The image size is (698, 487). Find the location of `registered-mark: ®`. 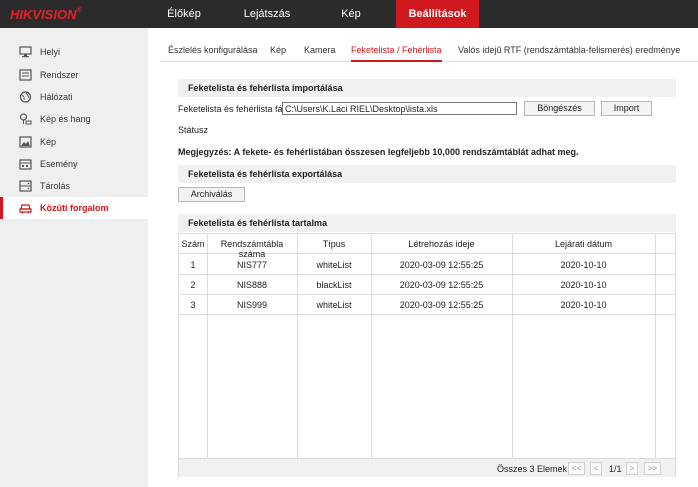

registered-mark: ® is located at coordinates (79, 10).